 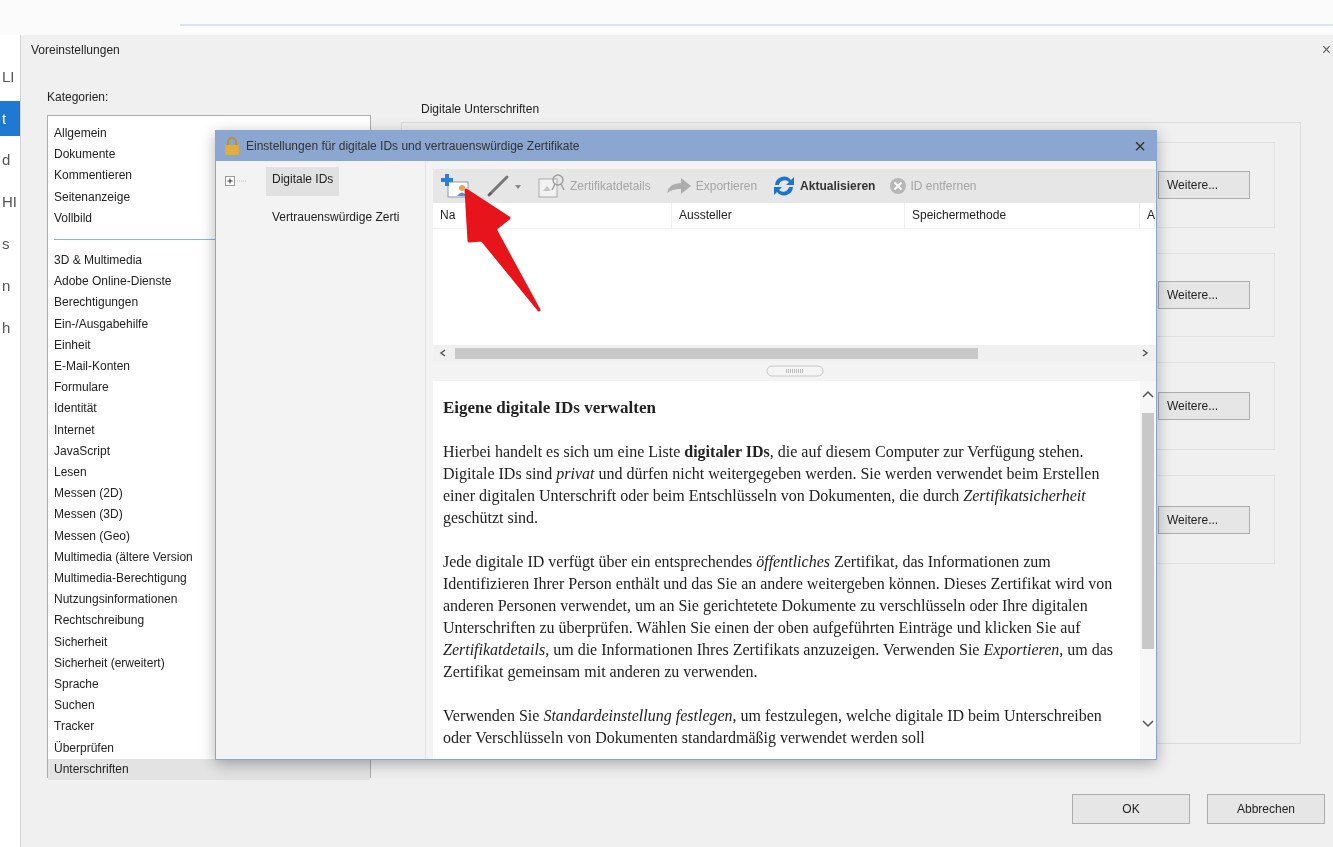 What do you see at coordinates (98, 621) in the screenshot?
I see `category-item: Rechtschreibung` at bounding box center [98, 621].